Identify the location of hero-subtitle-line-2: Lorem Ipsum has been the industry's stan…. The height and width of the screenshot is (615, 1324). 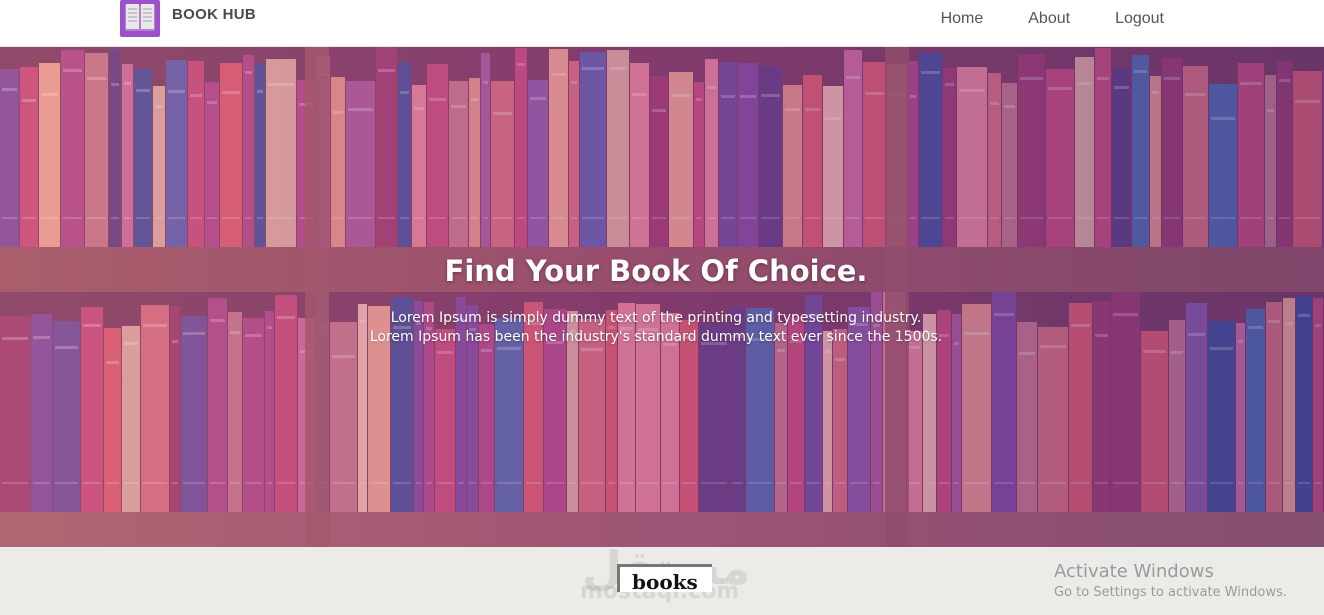
(656, 337).